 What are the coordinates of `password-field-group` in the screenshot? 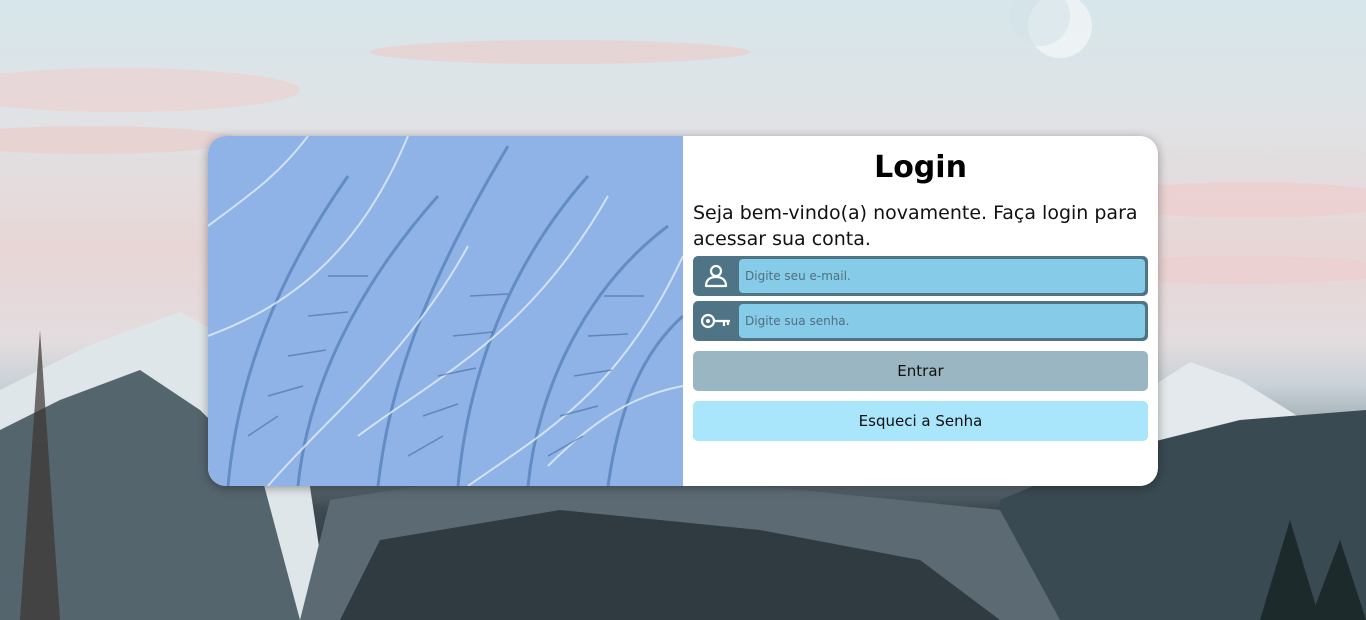 It's located at (920, 321).